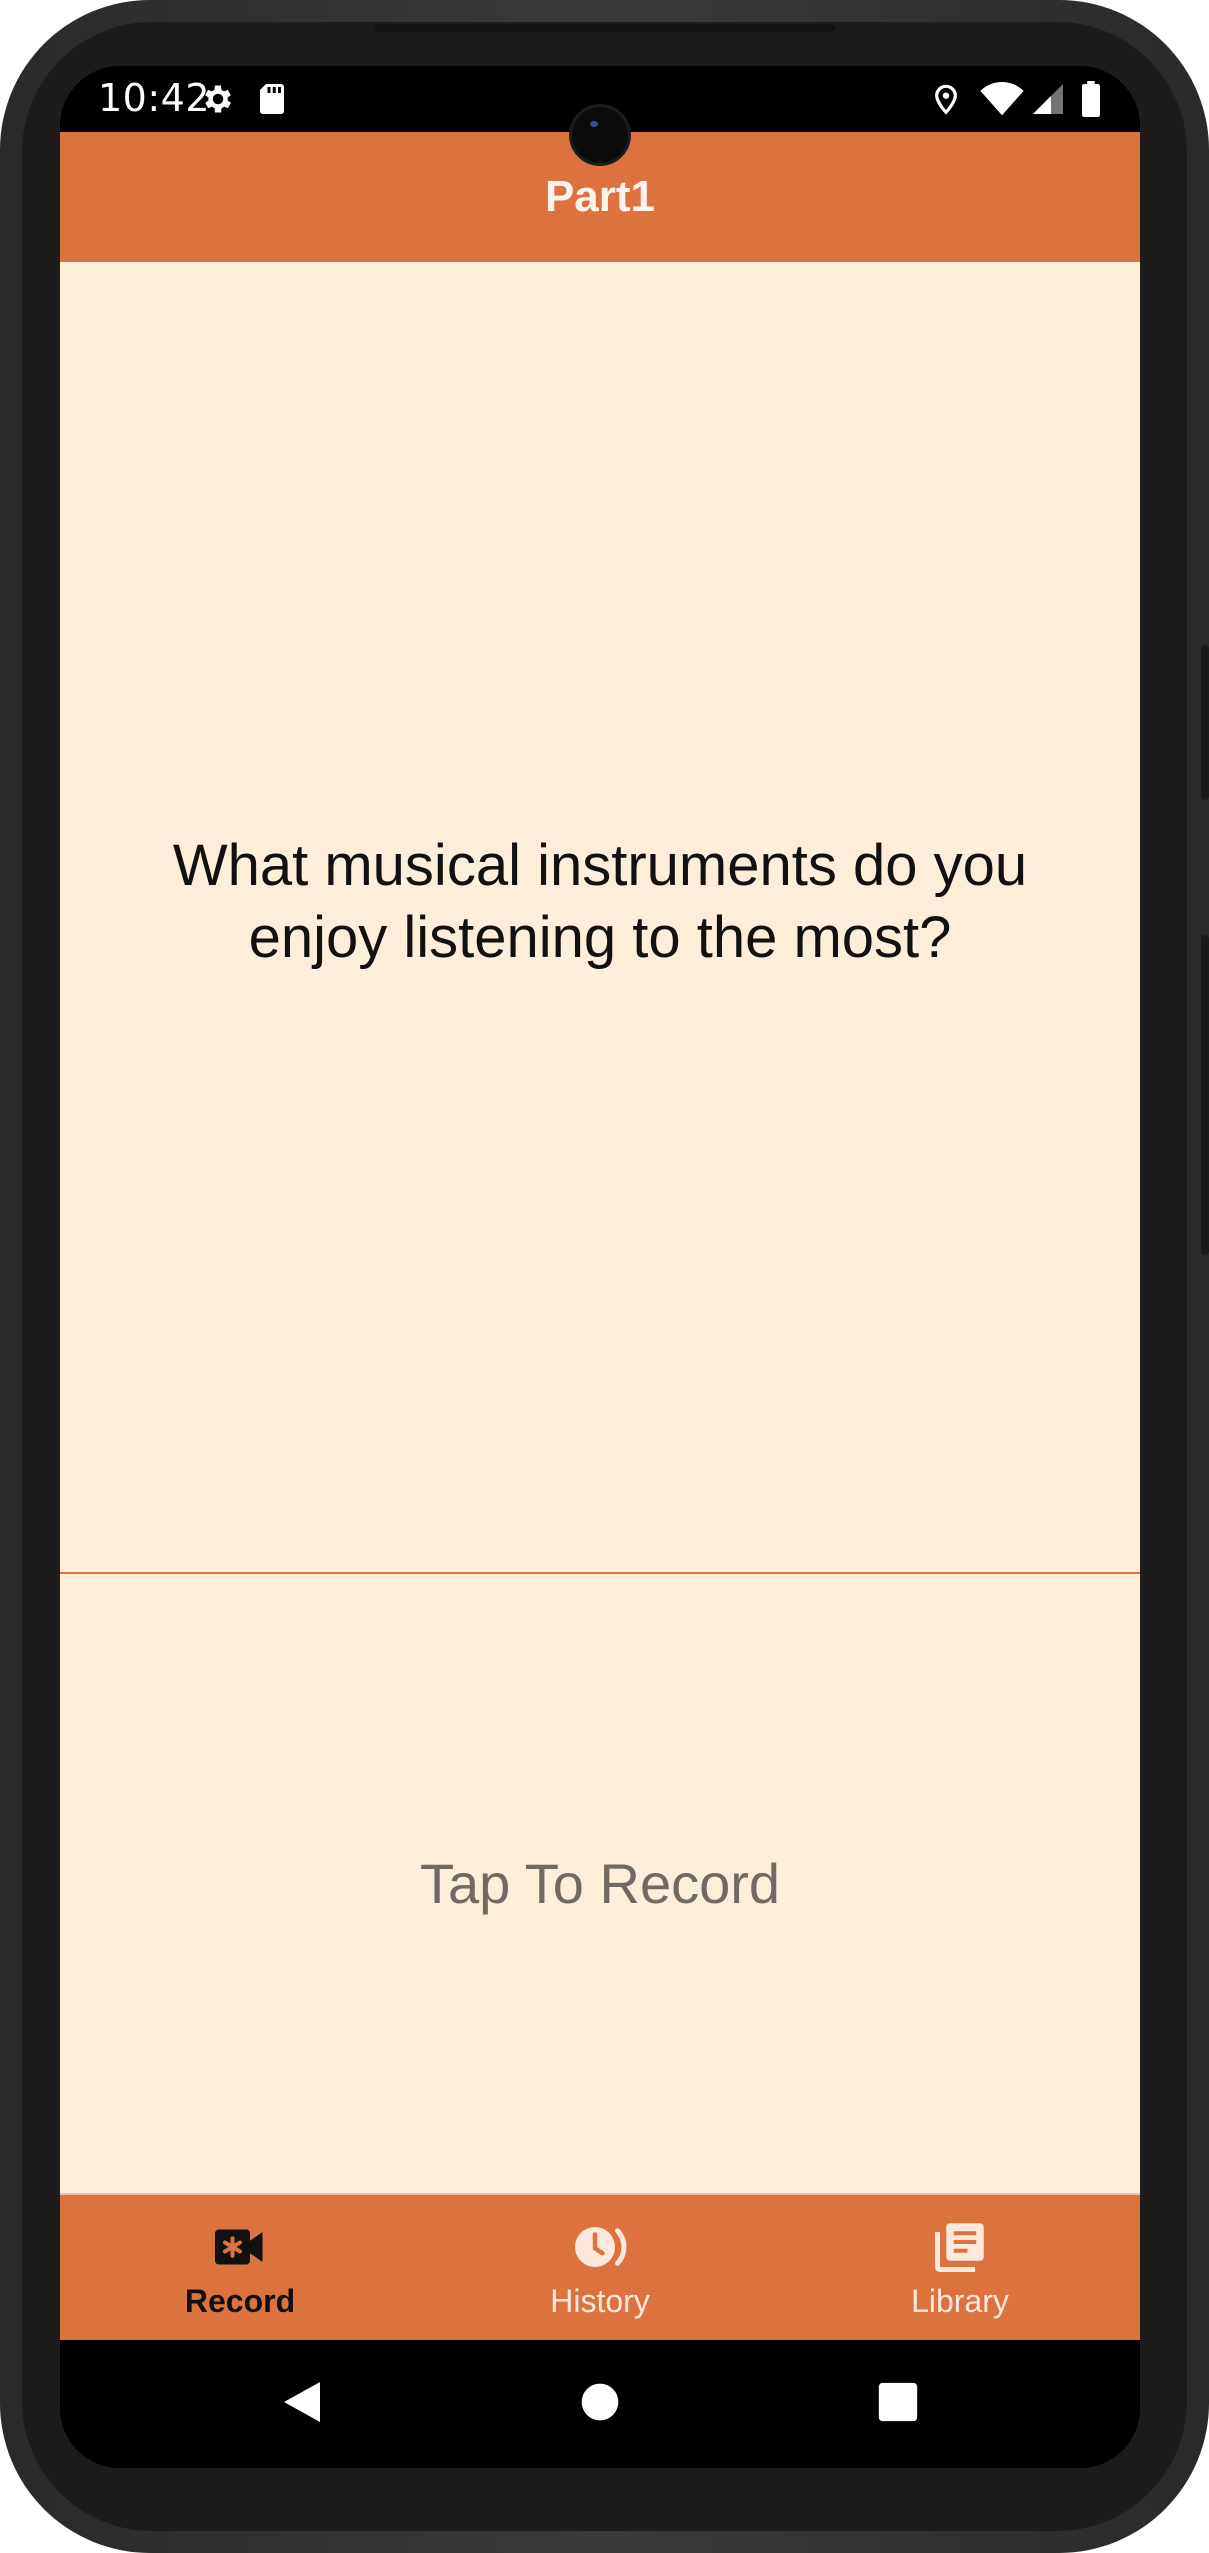  Describe the element at coordinates (601, 2247) in the screenshot. I see `history-icon` at that location.